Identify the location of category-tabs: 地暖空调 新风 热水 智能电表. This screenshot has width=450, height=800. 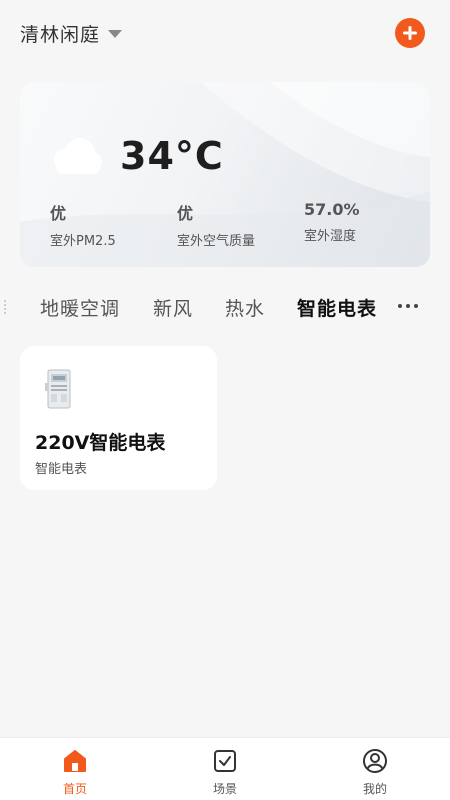
(225, 308).